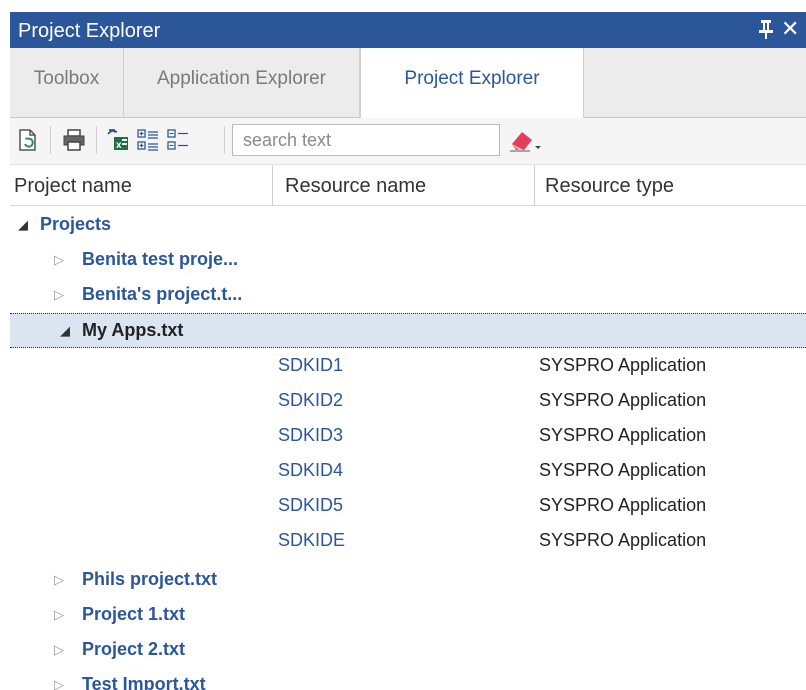 Image resolution: width=806 pixels, height=690 pixels. Describe the element at coordinates (670, 186) in the screenshot. I see `column-resource-type: Resource type` at that location.